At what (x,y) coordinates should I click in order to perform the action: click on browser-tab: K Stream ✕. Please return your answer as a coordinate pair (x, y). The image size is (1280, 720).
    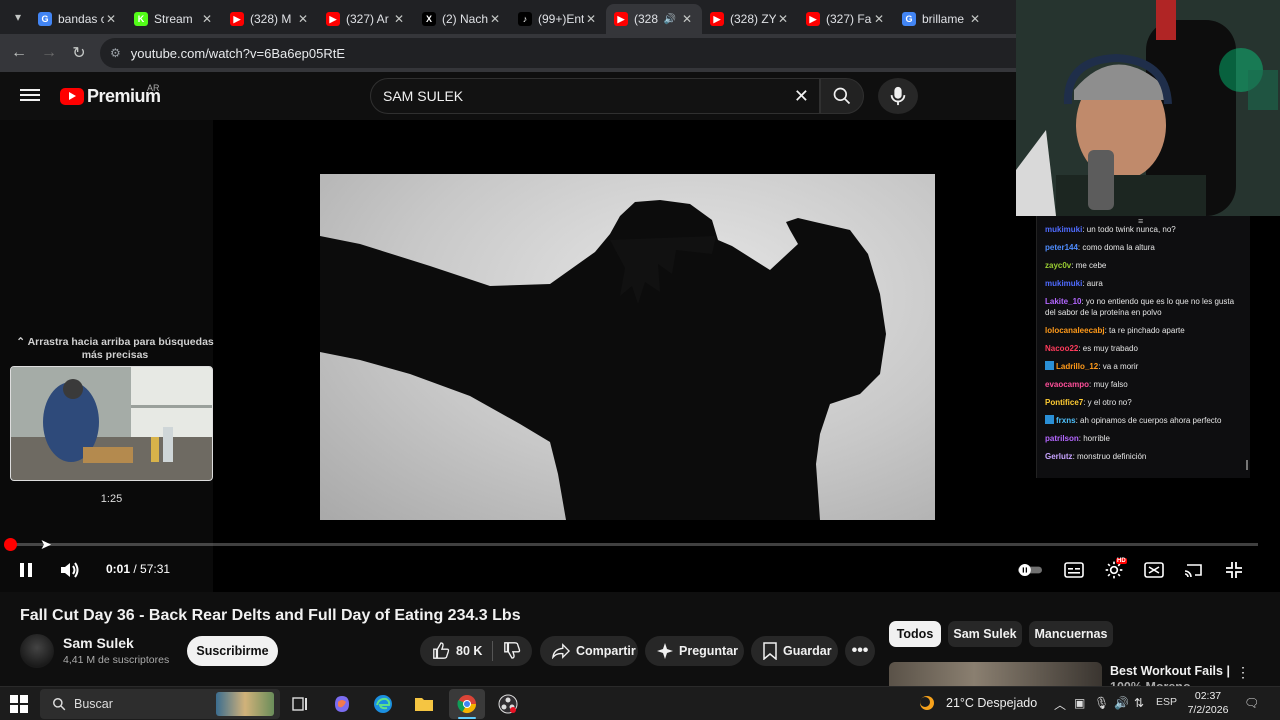
    Looking at the image, I should click on (174, 19).